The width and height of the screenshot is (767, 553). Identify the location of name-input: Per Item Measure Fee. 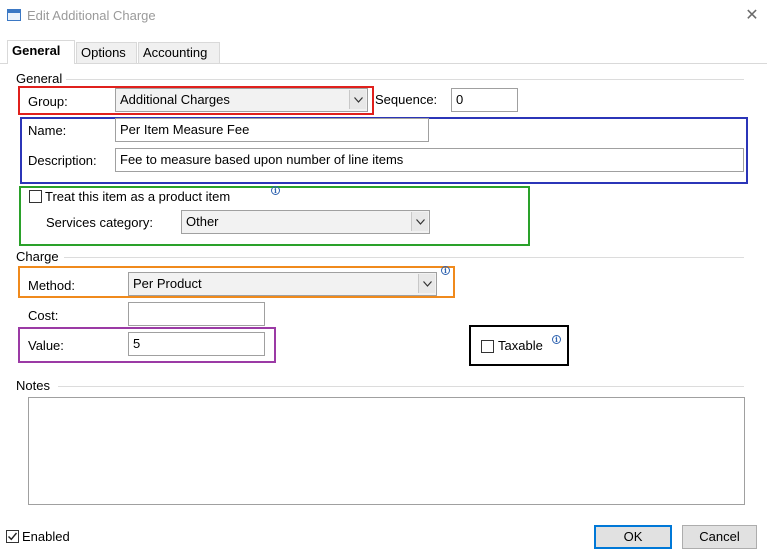
(272, 130).